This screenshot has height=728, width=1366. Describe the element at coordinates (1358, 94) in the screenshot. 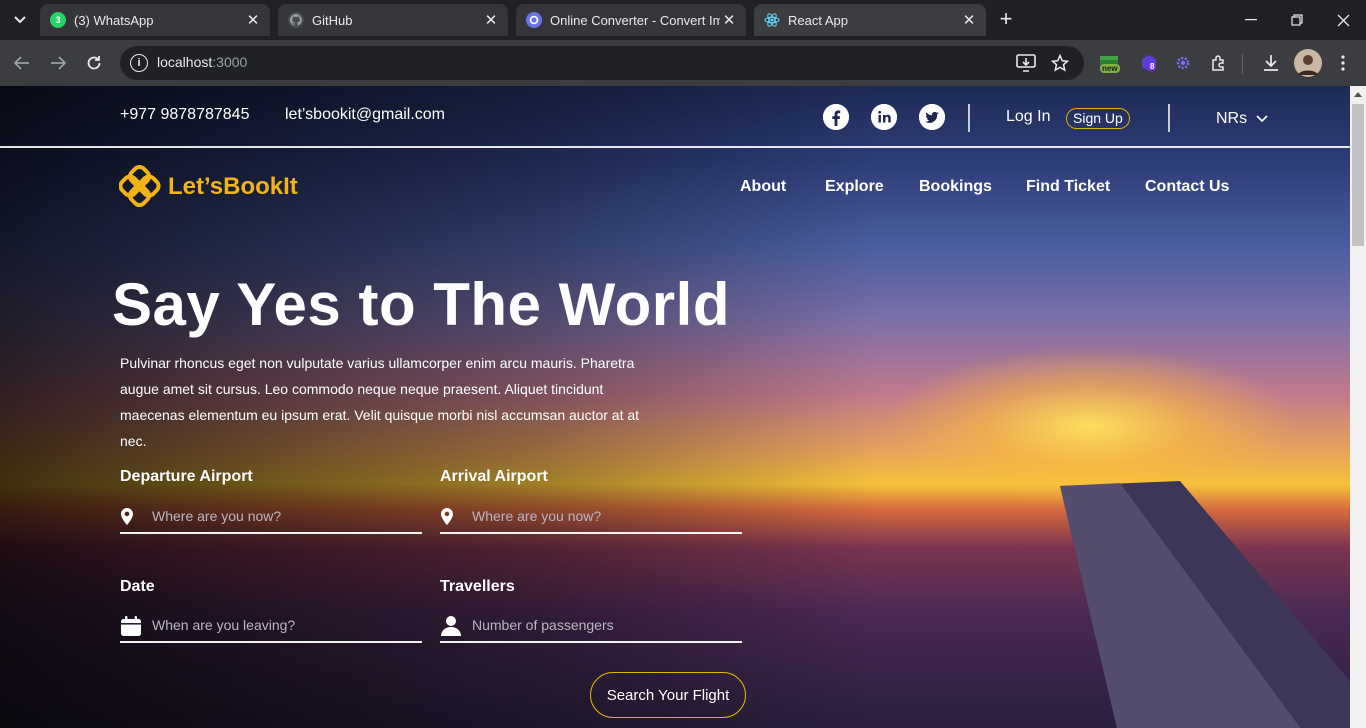

I see `scroll-up-arrow-icon` at that location.